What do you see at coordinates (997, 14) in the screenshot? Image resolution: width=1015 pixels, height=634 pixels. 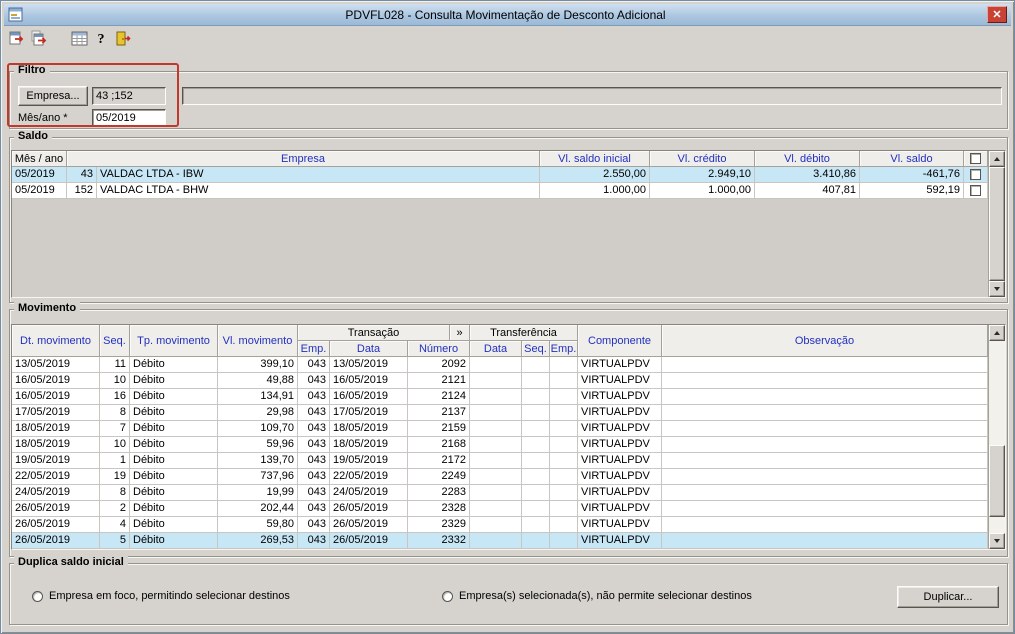 I see `close-button: ✕` at bounding box center [997, 14].